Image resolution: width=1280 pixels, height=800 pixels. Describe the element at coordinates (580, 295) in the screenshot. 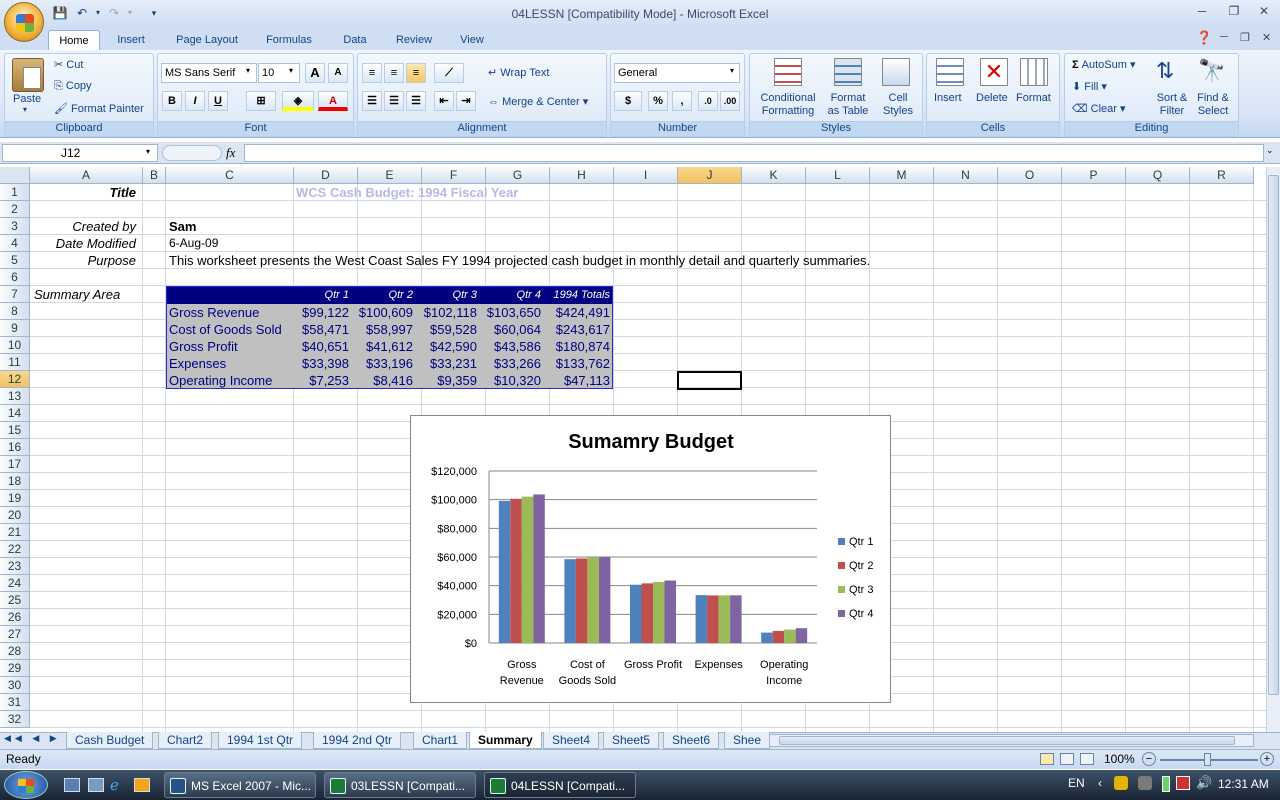

I see `summary-col-header: 1994 Totals` at that location.